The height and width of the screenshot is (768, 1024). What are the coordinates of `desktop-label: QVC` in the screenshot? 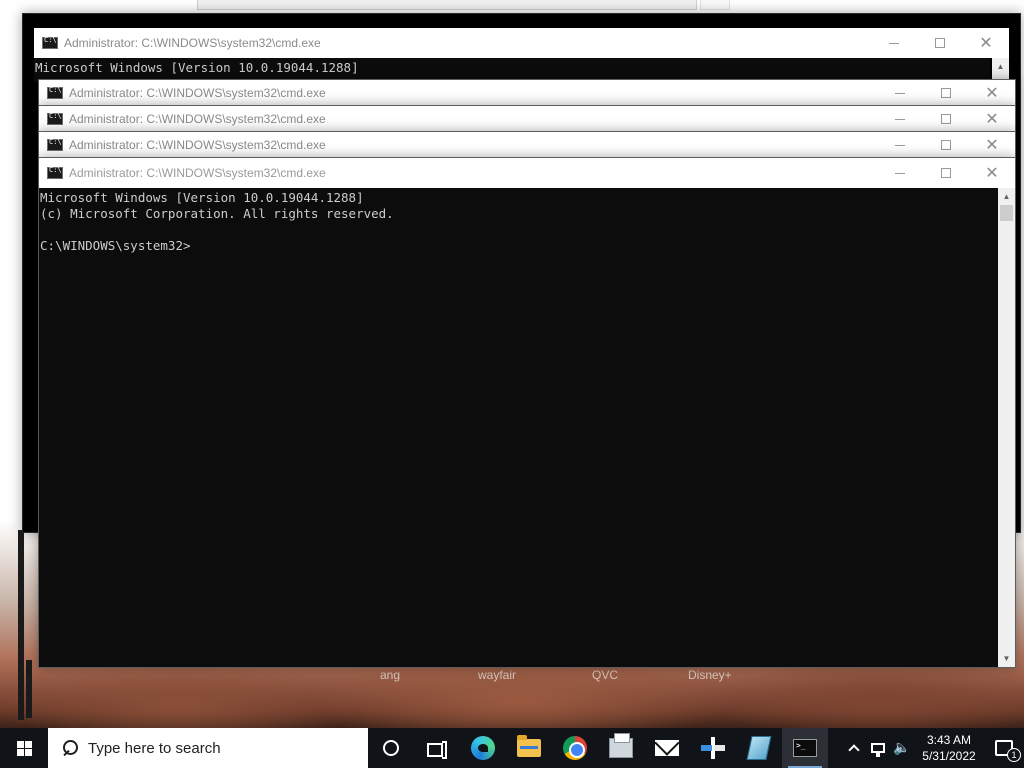 It's located at (605, 675).